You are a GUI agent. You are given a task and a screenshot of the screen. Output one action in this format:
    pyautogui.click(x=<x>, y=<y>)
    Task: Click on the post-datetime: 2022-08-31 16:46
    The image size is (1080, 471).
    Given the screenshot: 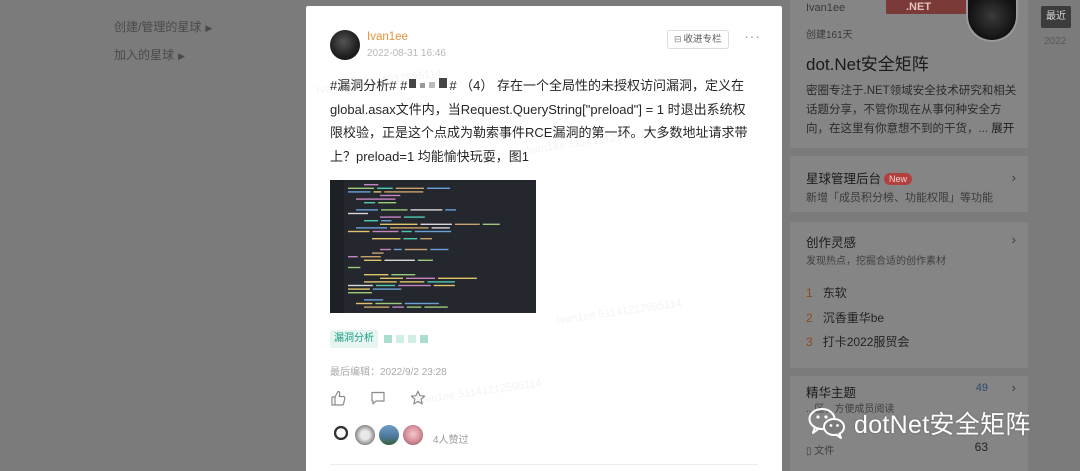 What is the action you would take?
    pyautogui.click(x=406, y=53)
    